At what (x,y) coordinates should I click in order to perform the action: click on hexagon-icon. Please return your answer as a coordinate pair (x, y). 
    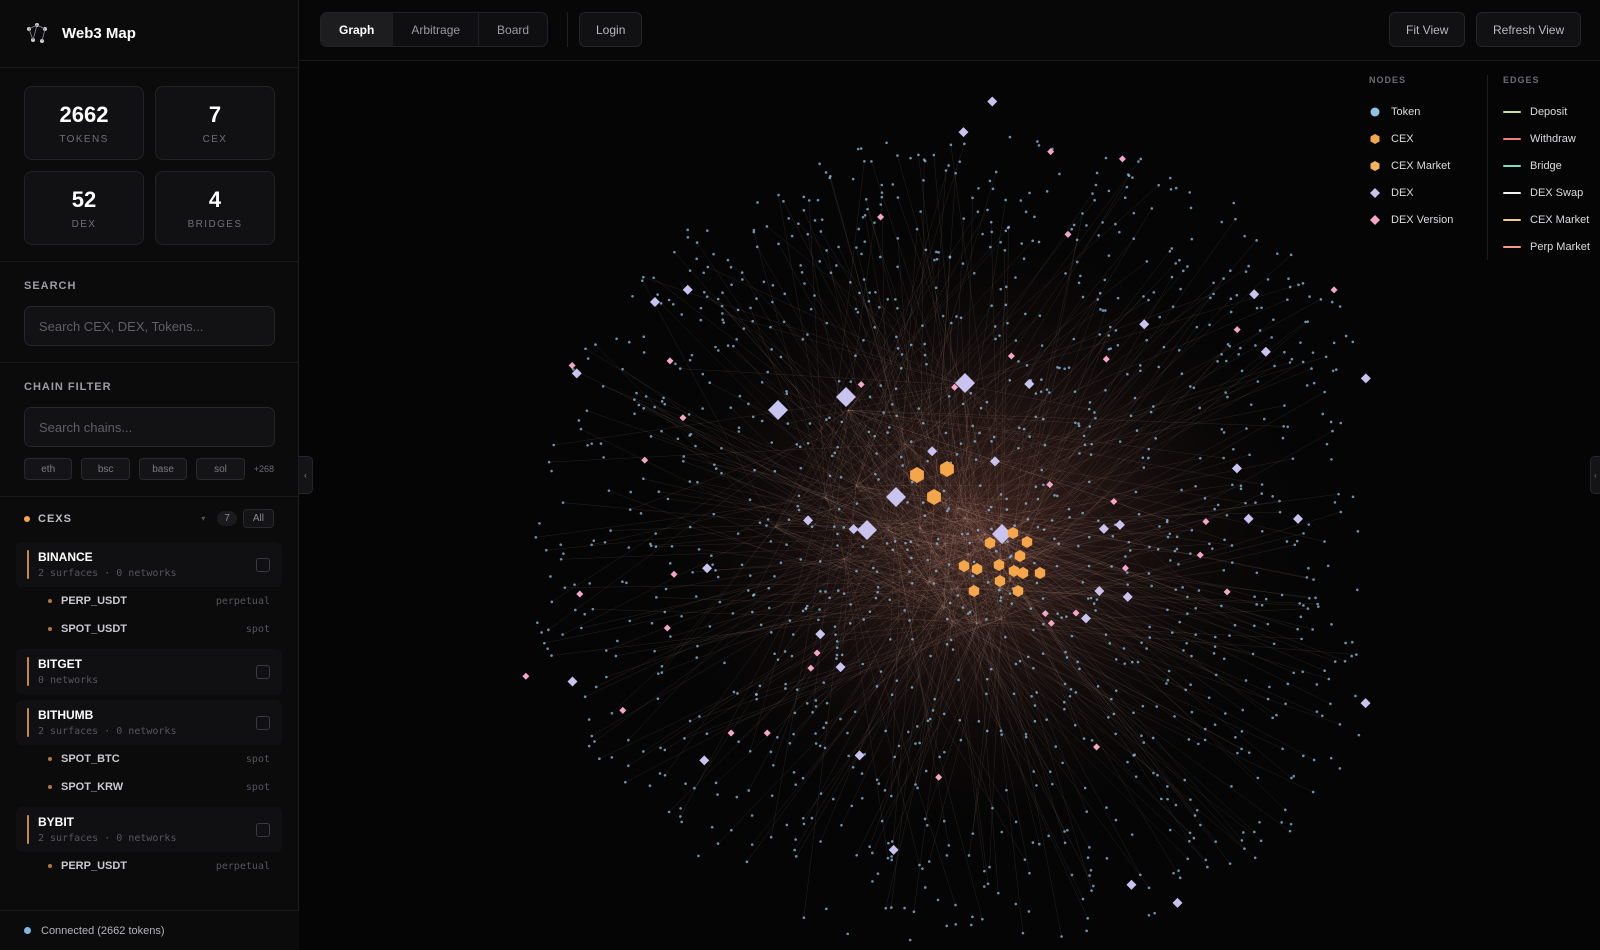
    Looking at the image, I should click on (1375, 166).